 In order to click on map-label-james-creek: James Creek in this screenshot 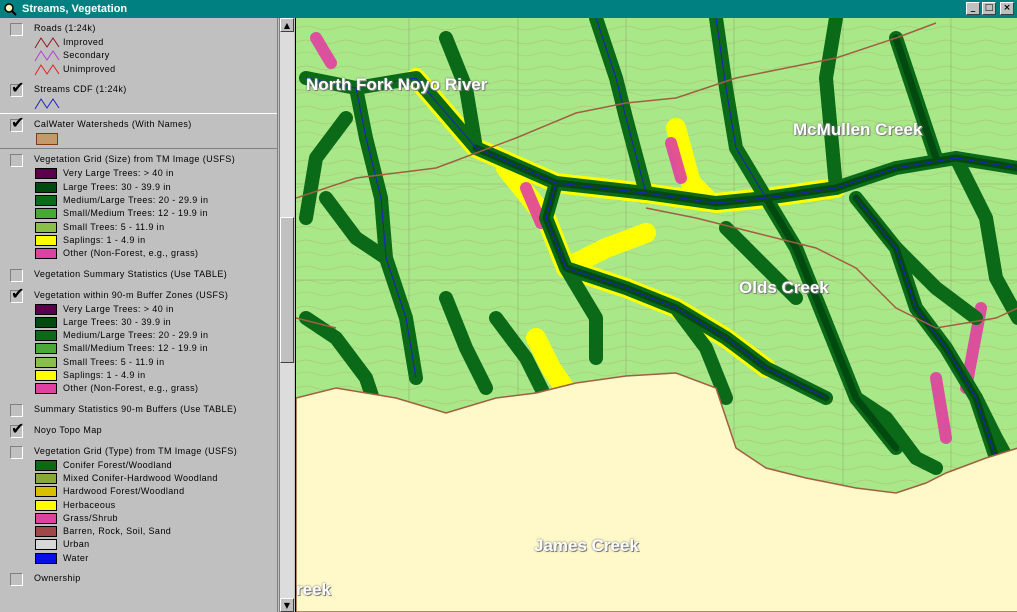, I will do `click(586, 545)`.